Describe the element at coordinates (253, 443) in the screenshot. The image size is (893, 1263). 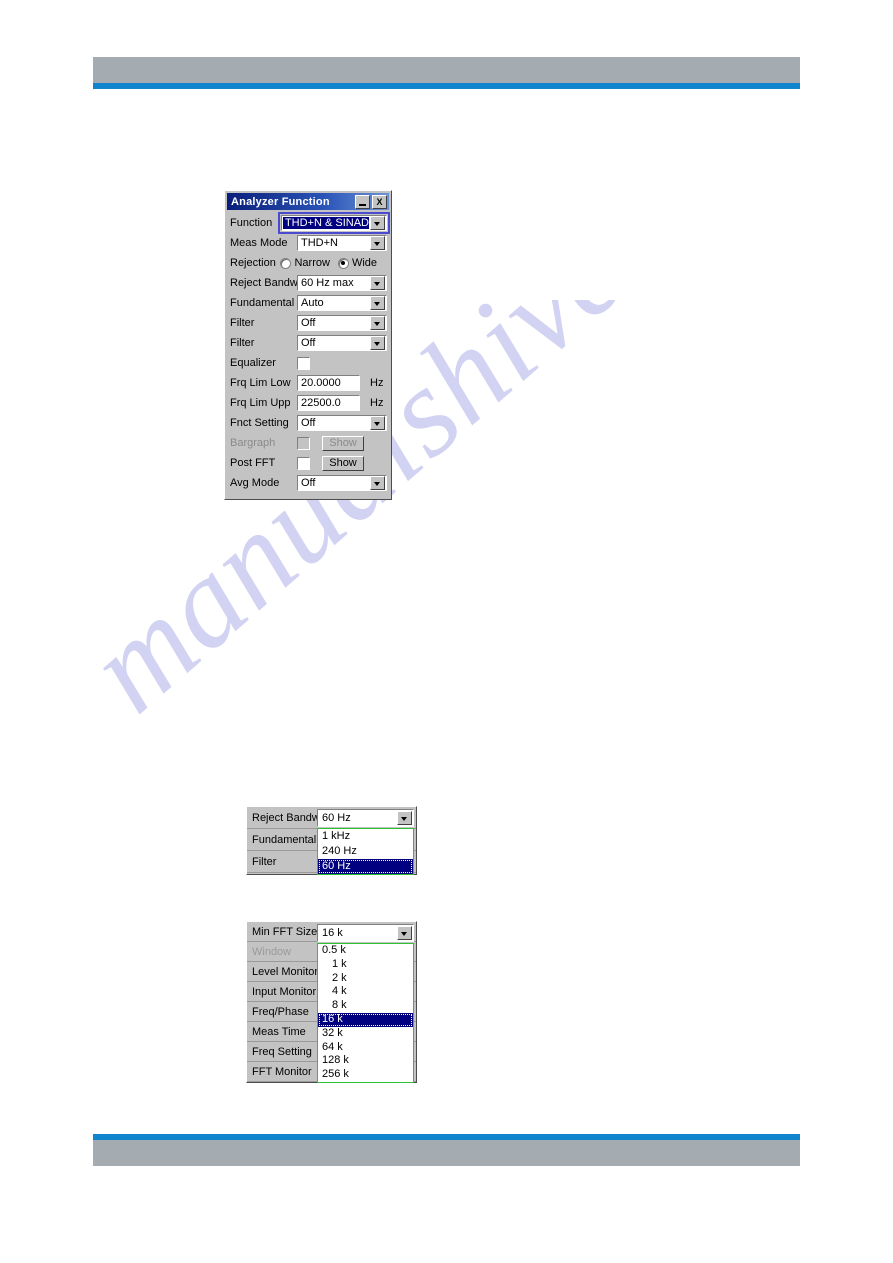
I see `row-label: Bargraph` at that location.